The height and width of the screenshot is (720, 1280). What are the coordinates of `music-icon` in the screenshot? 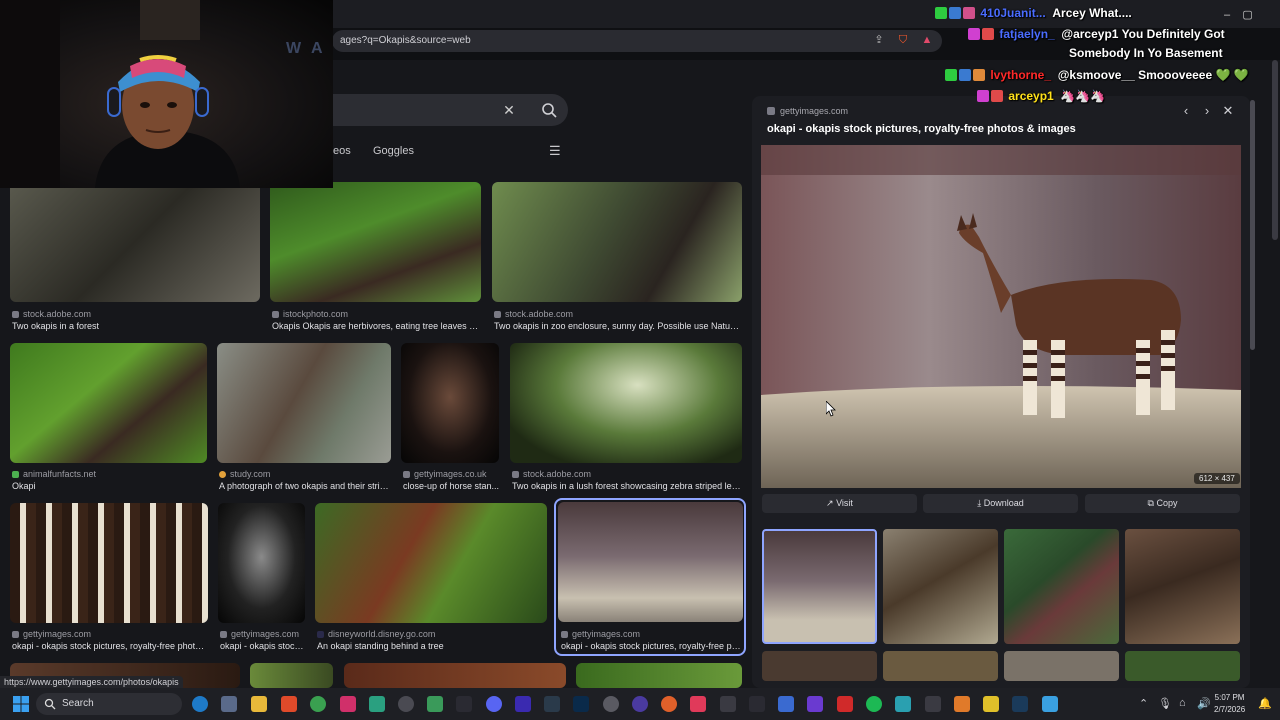 It's located at (698, 704).